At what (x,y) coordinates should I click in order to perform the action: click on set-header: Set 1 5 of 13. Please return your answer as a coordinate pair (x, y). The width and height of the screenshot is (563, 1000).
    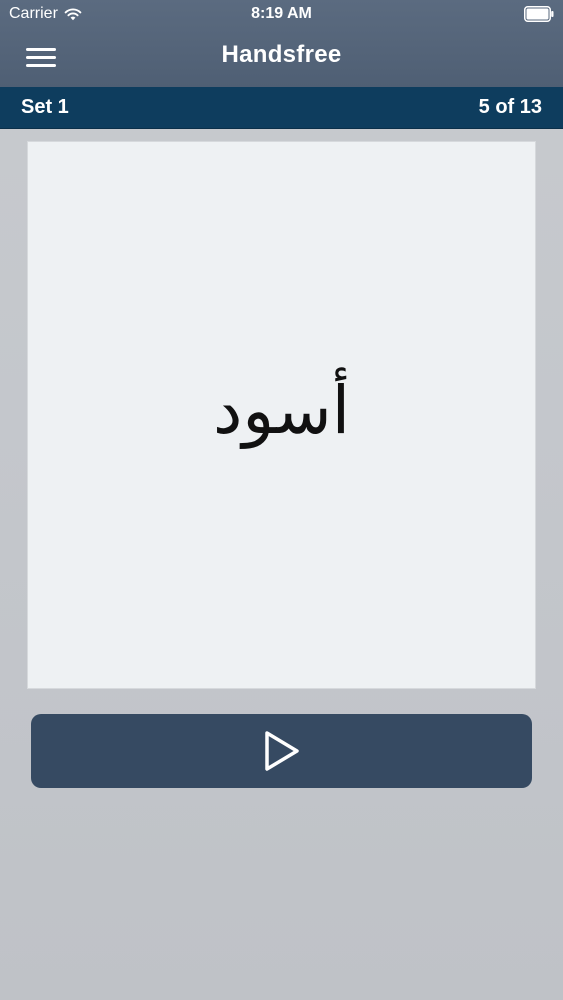
    Looking at the image, I should click on (281, 108).